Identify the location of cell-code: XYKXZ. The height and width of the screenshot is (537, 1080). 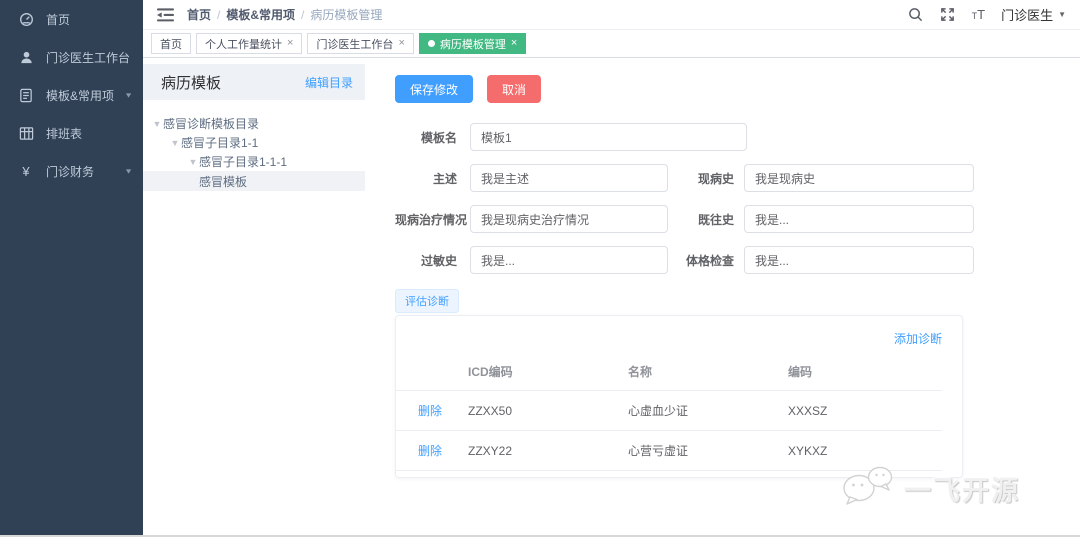
(865, 450).